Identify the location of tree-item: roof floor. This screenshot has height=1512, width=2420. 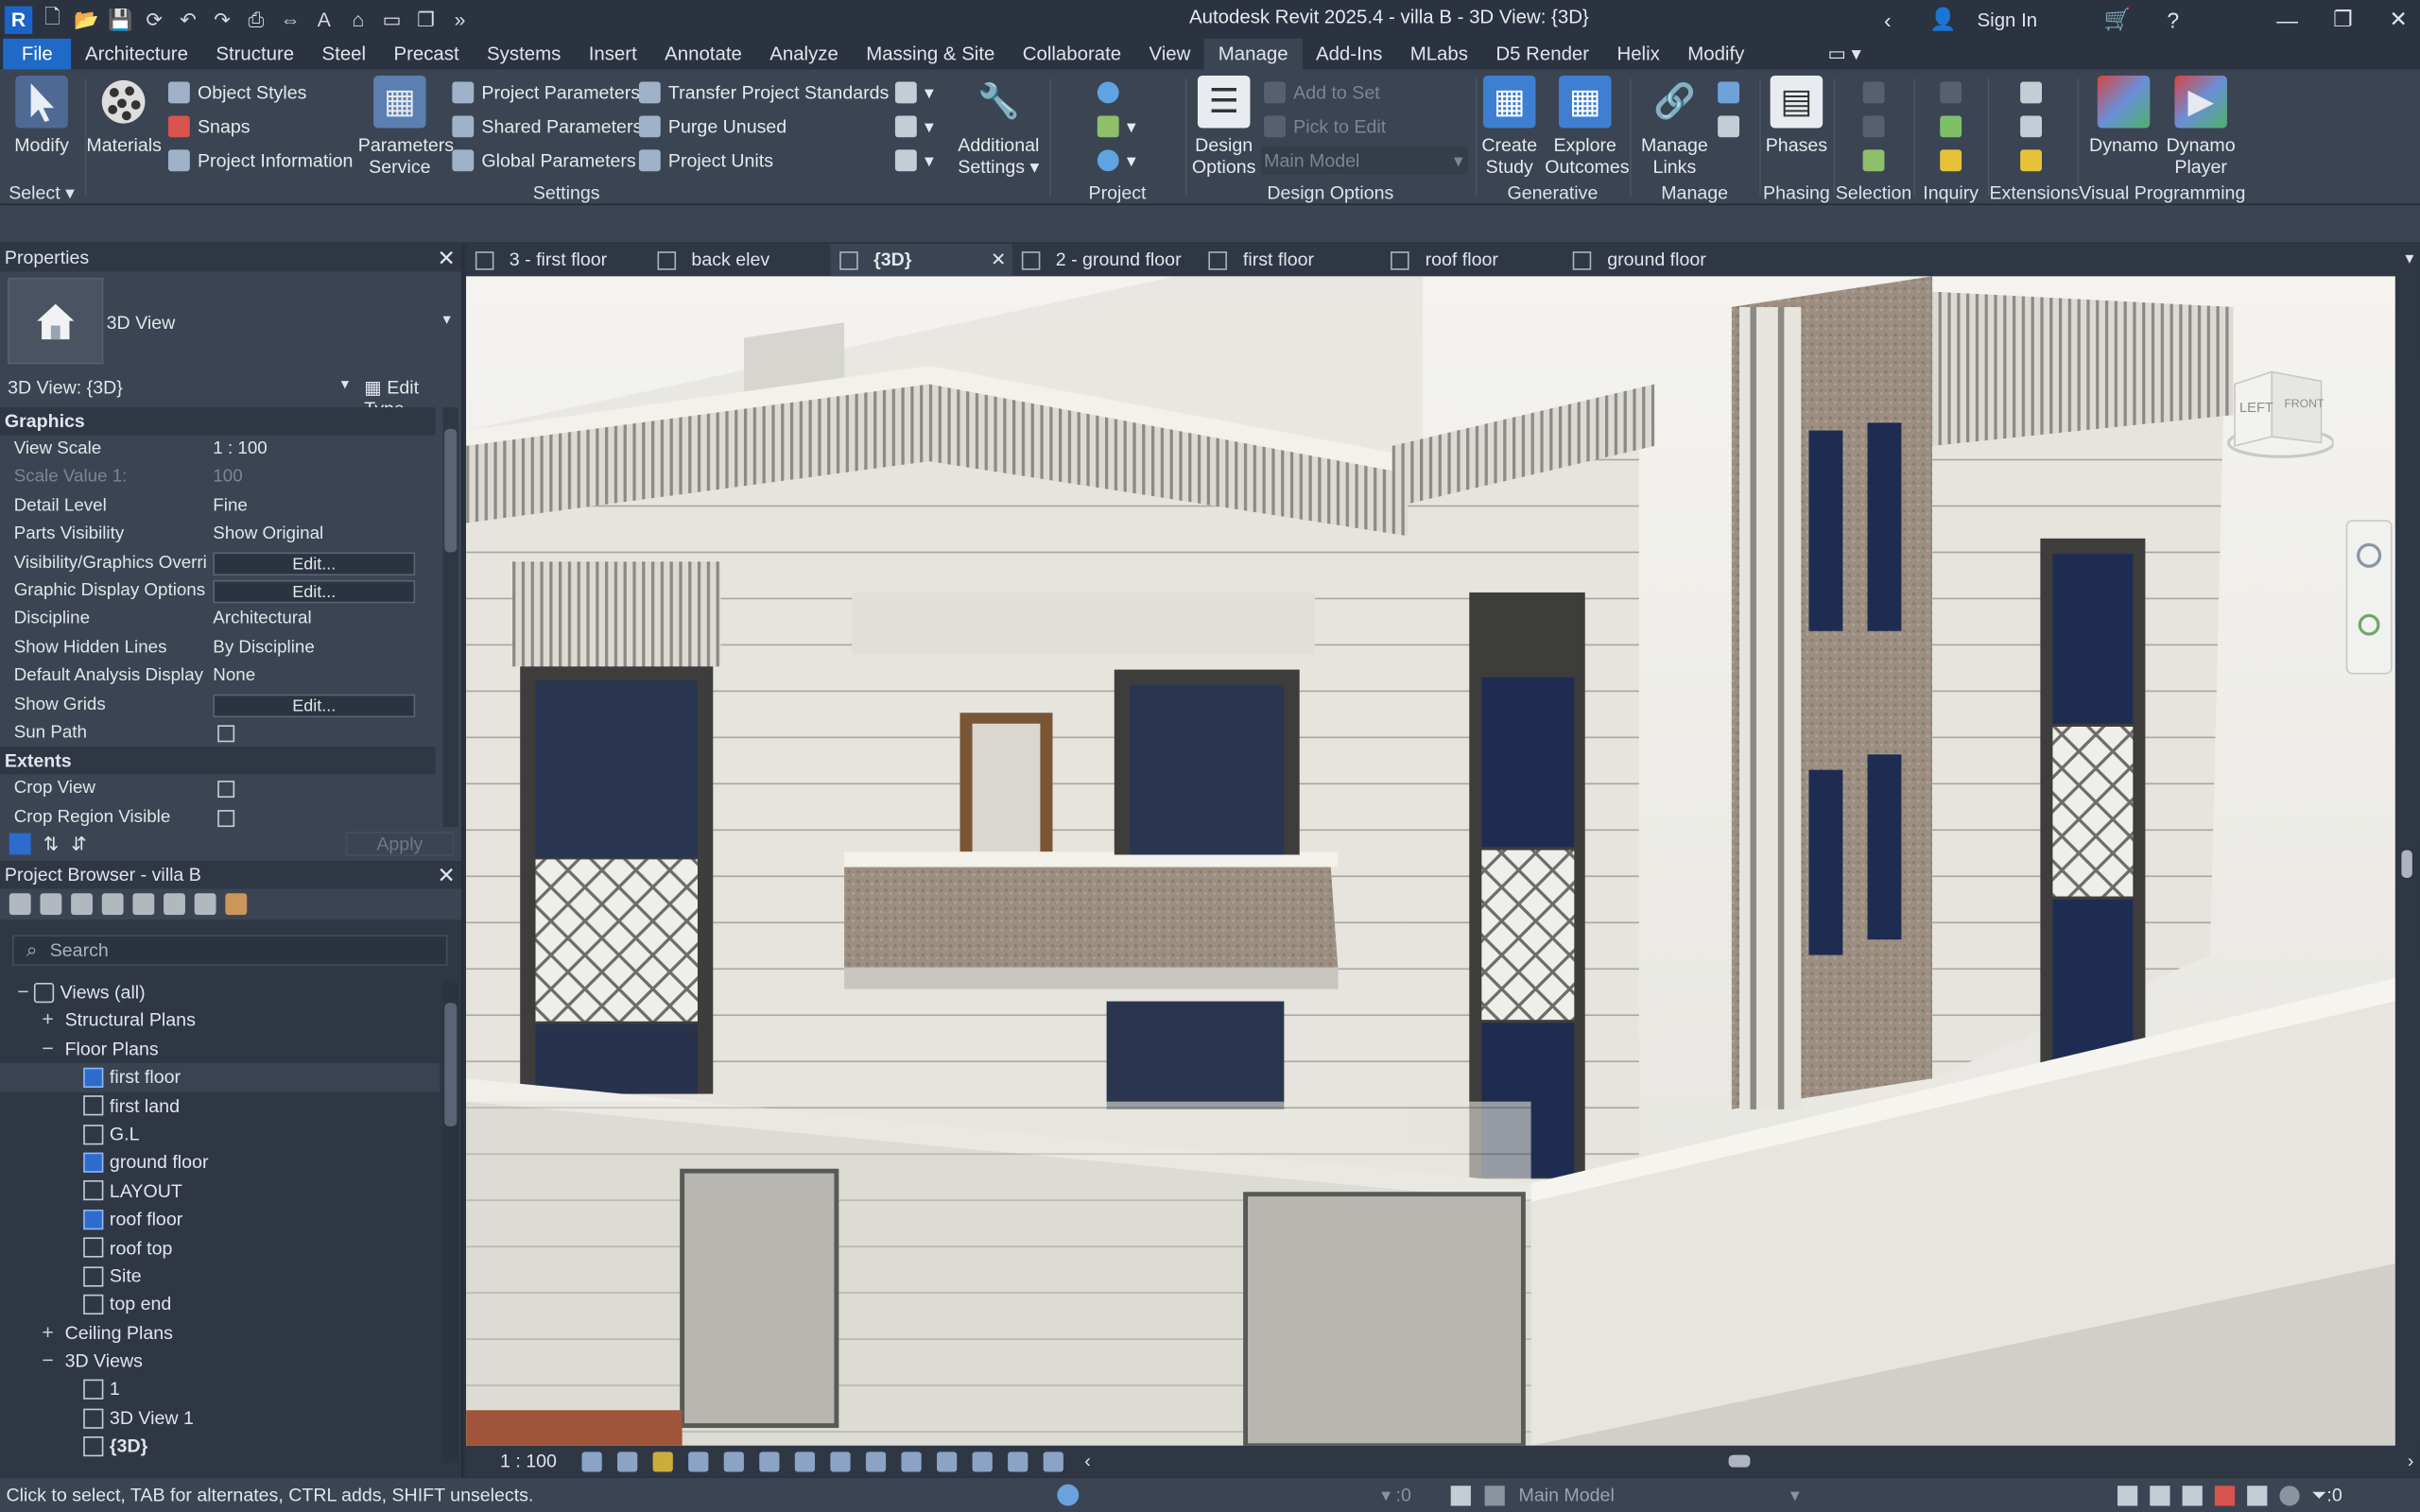
(220, 1219).